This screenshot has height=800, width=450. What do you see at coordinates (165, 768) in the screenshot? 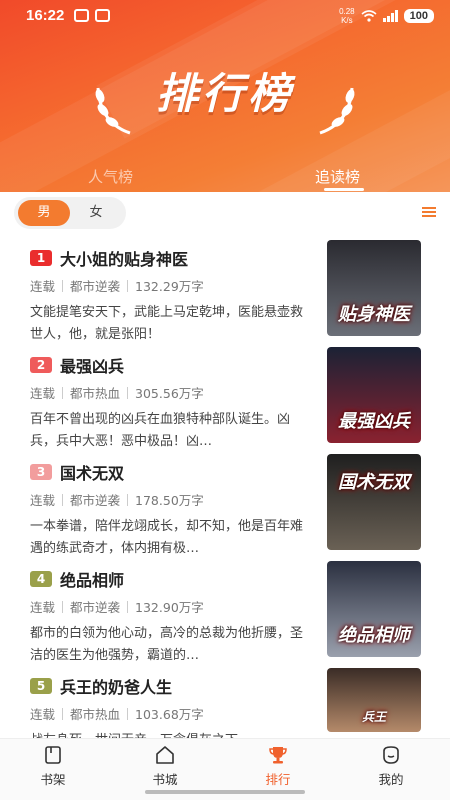
I see `nav-bookstore: 书城` at bounding box center [165, 768].